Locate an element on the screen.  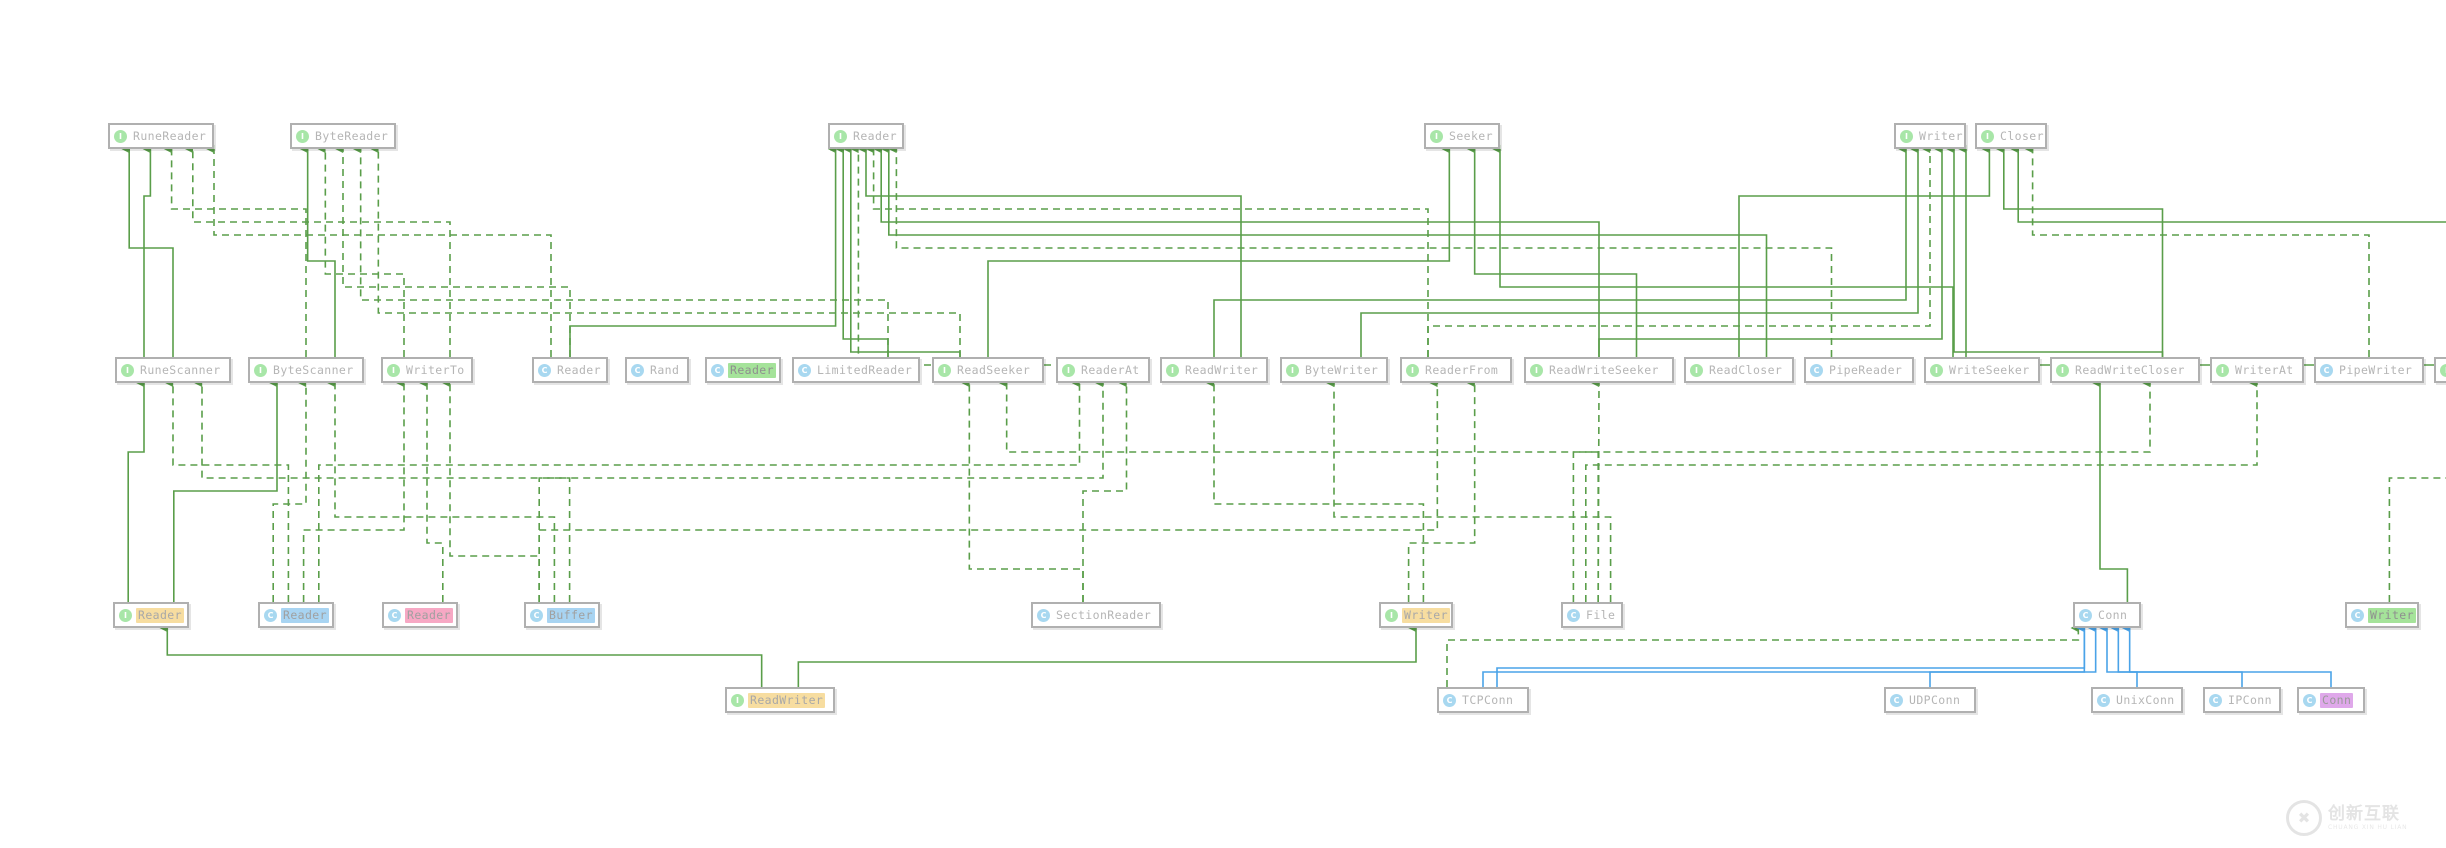
node-readerfrom-17: I ReaderFrom is located at coordinates (1456, 370).